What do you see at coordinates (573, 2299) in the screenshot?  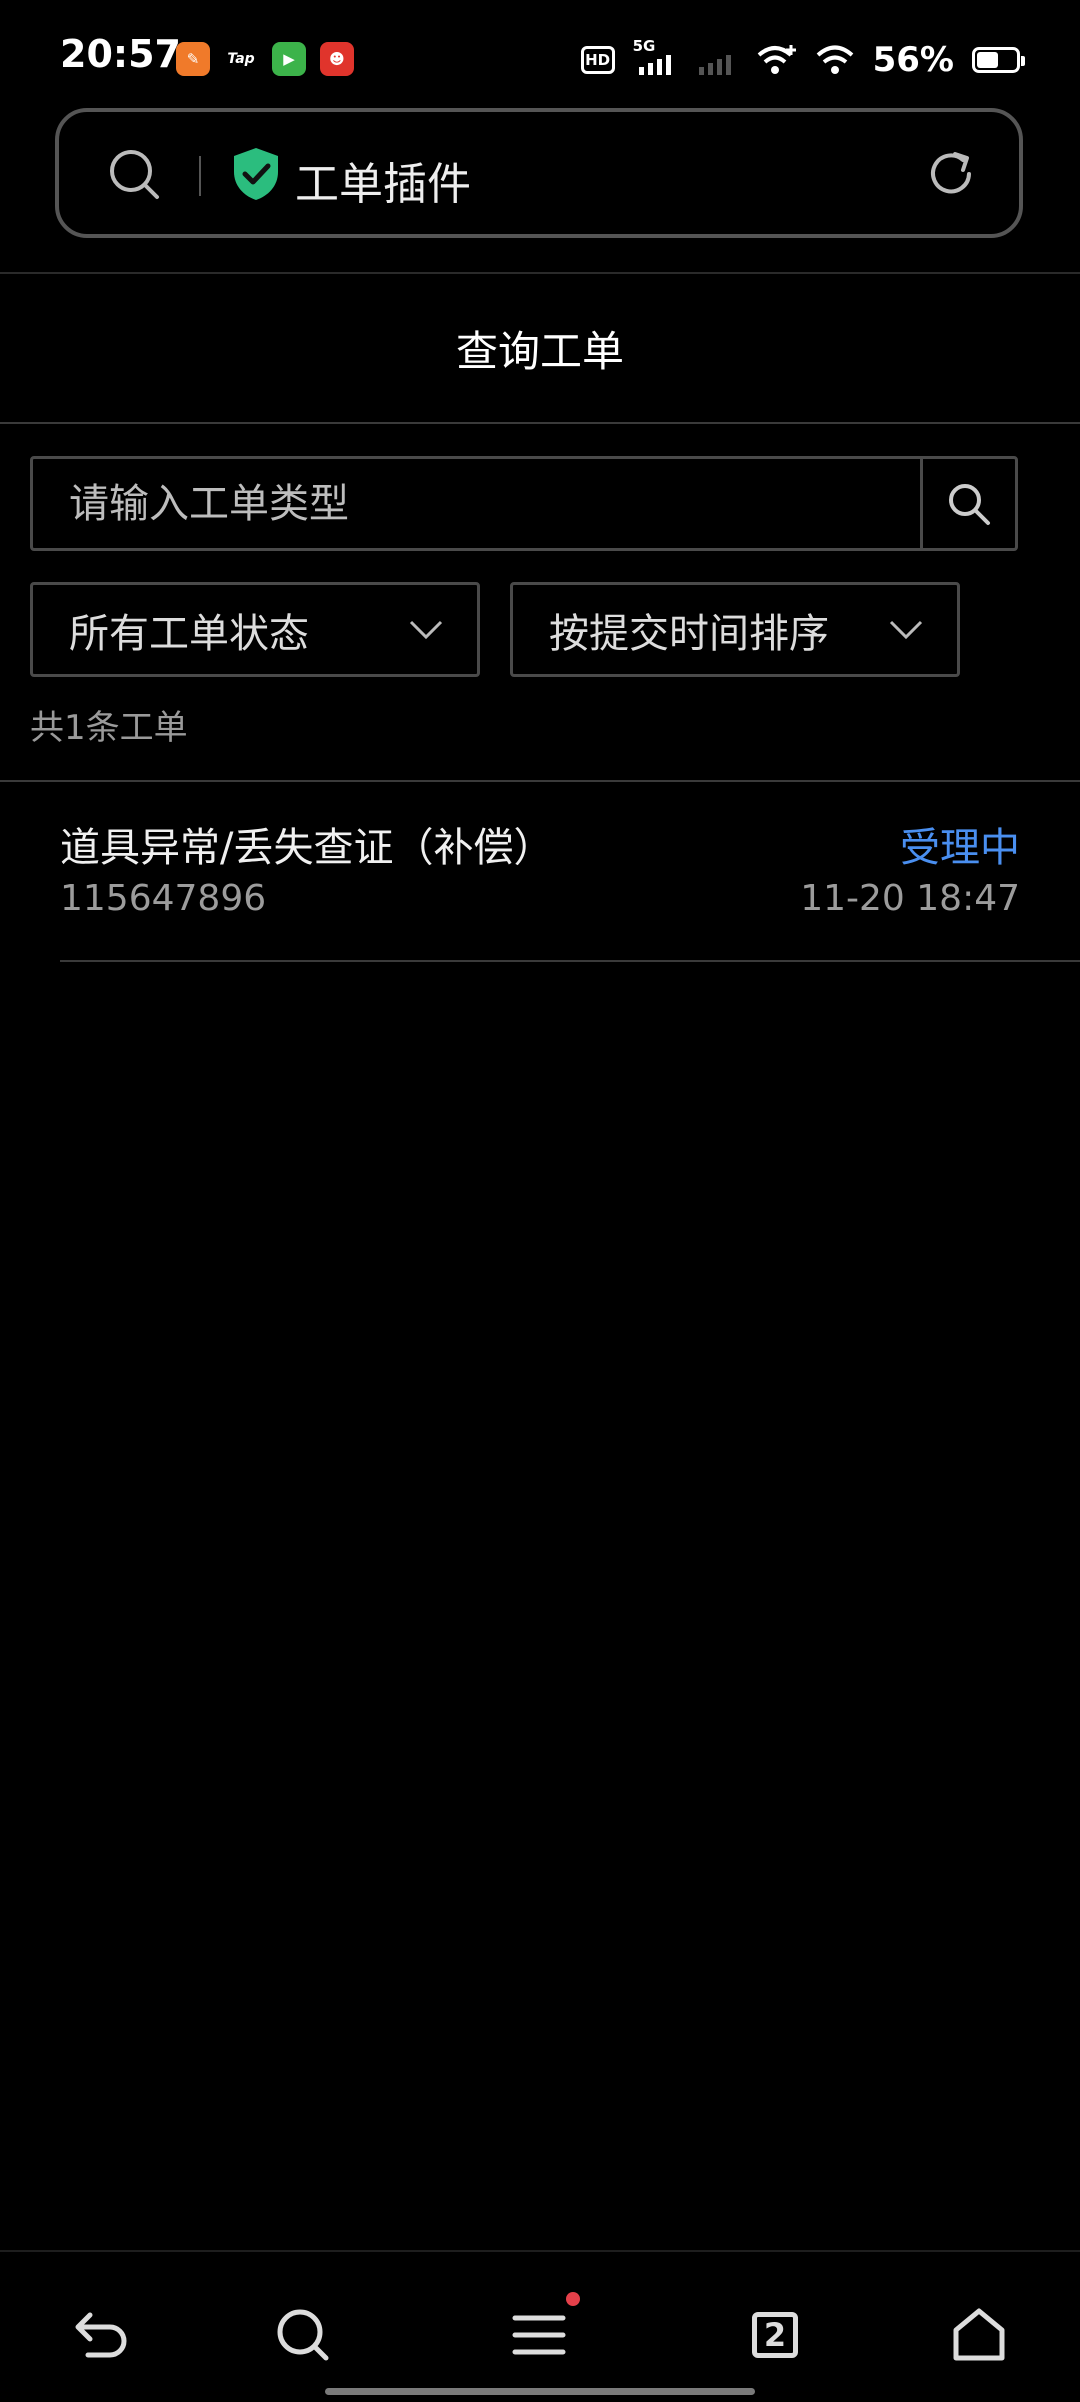 I see `notification-dot` at bounding box center [573, 2299].